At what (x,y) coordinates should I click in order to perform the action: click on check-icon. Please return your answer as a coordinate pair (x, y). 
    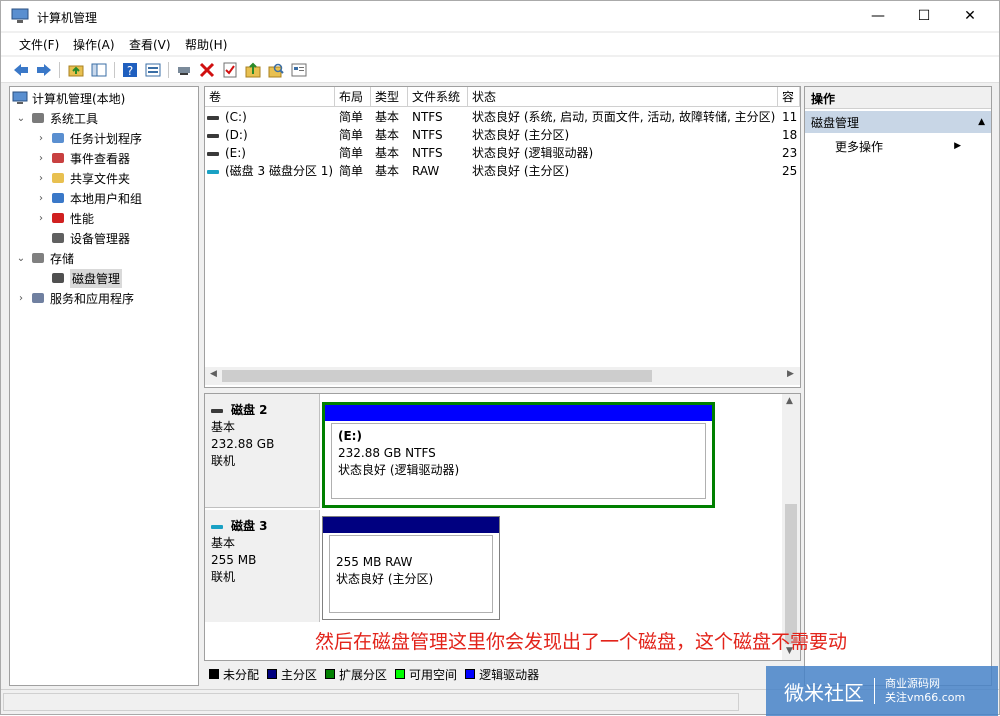
    Looking at the image, I should click on (230, 70).